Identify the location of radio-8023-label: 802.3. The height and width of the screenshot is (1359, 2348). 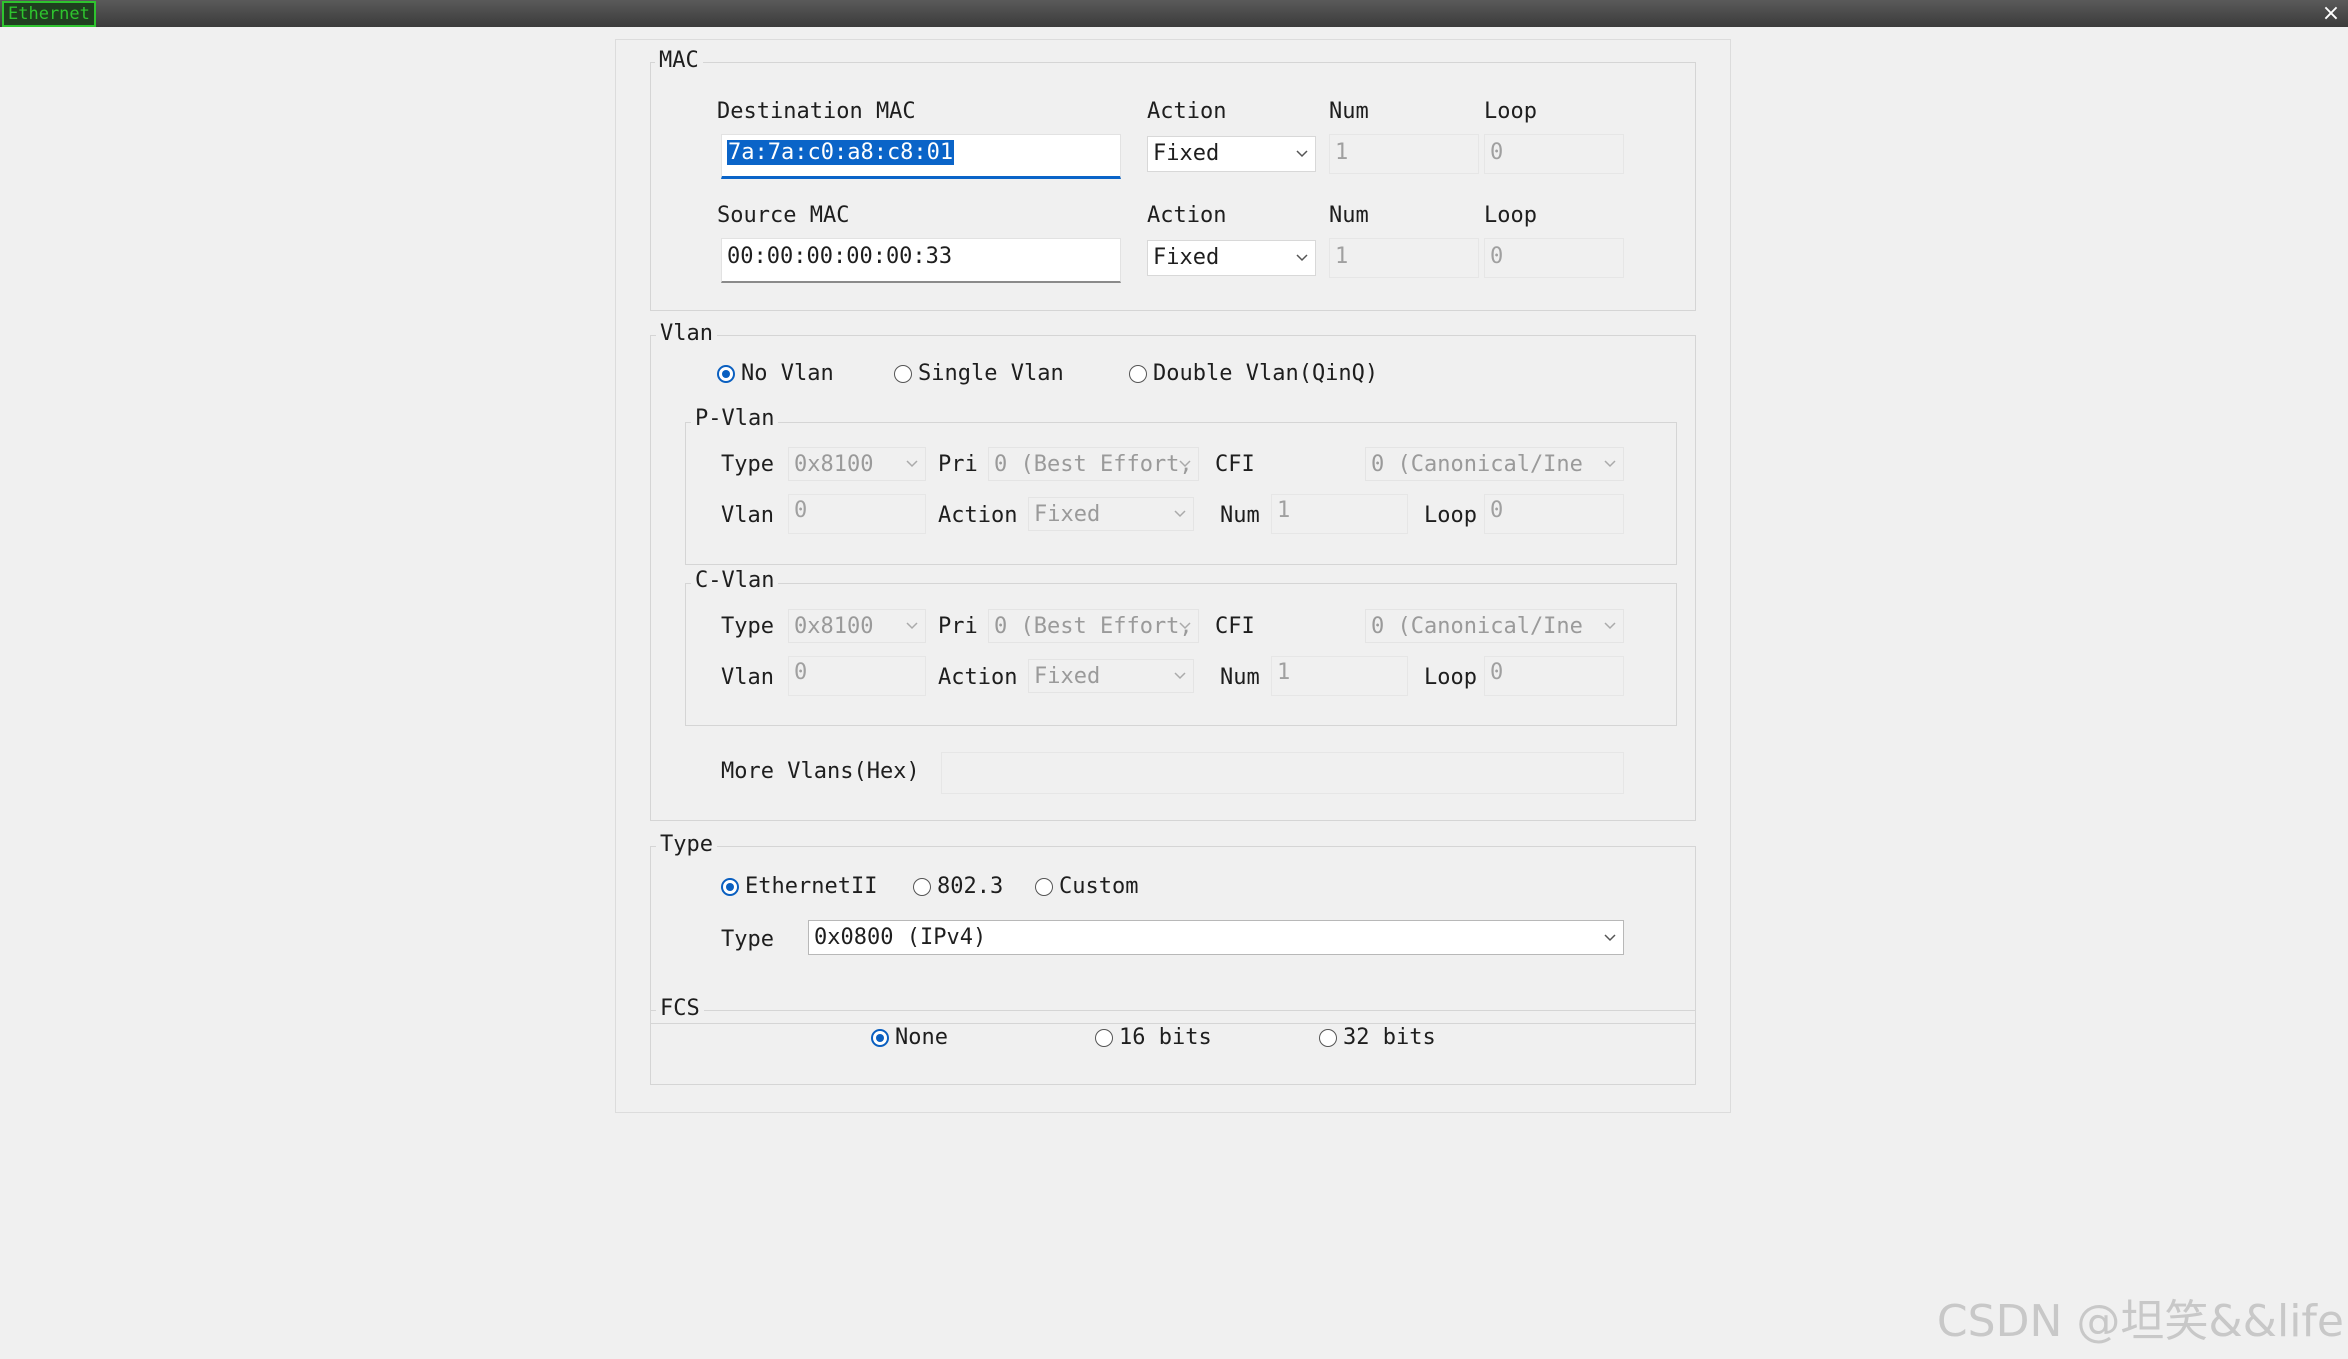
(970, 886).